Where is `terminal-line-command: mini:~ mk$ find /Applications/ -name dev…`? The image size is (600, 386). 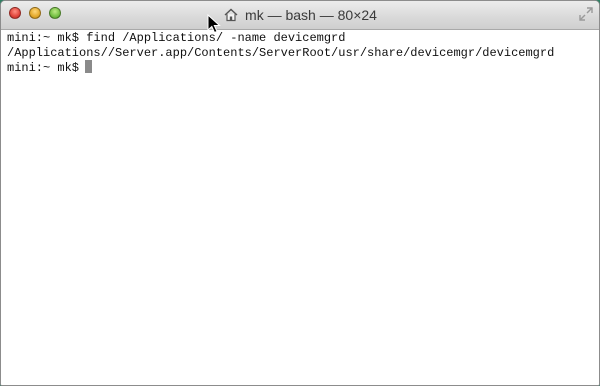
terminal-line-command: mini:~ mk$ find /Applications/ -name dev… is located at coordinates (176, 38).